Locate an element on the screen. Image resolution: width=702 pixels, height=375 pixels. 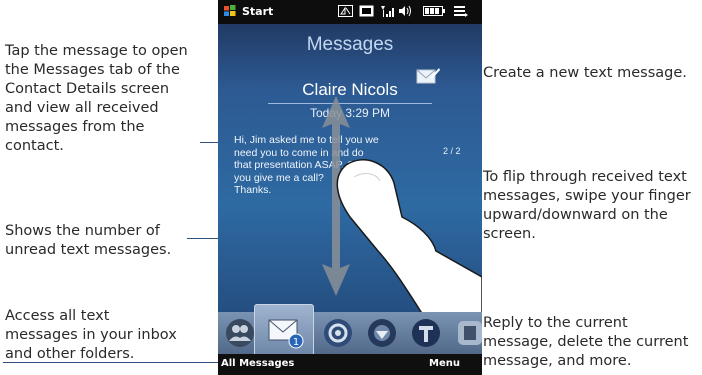
partial-tab-icon is located at coordinates (470, 333).